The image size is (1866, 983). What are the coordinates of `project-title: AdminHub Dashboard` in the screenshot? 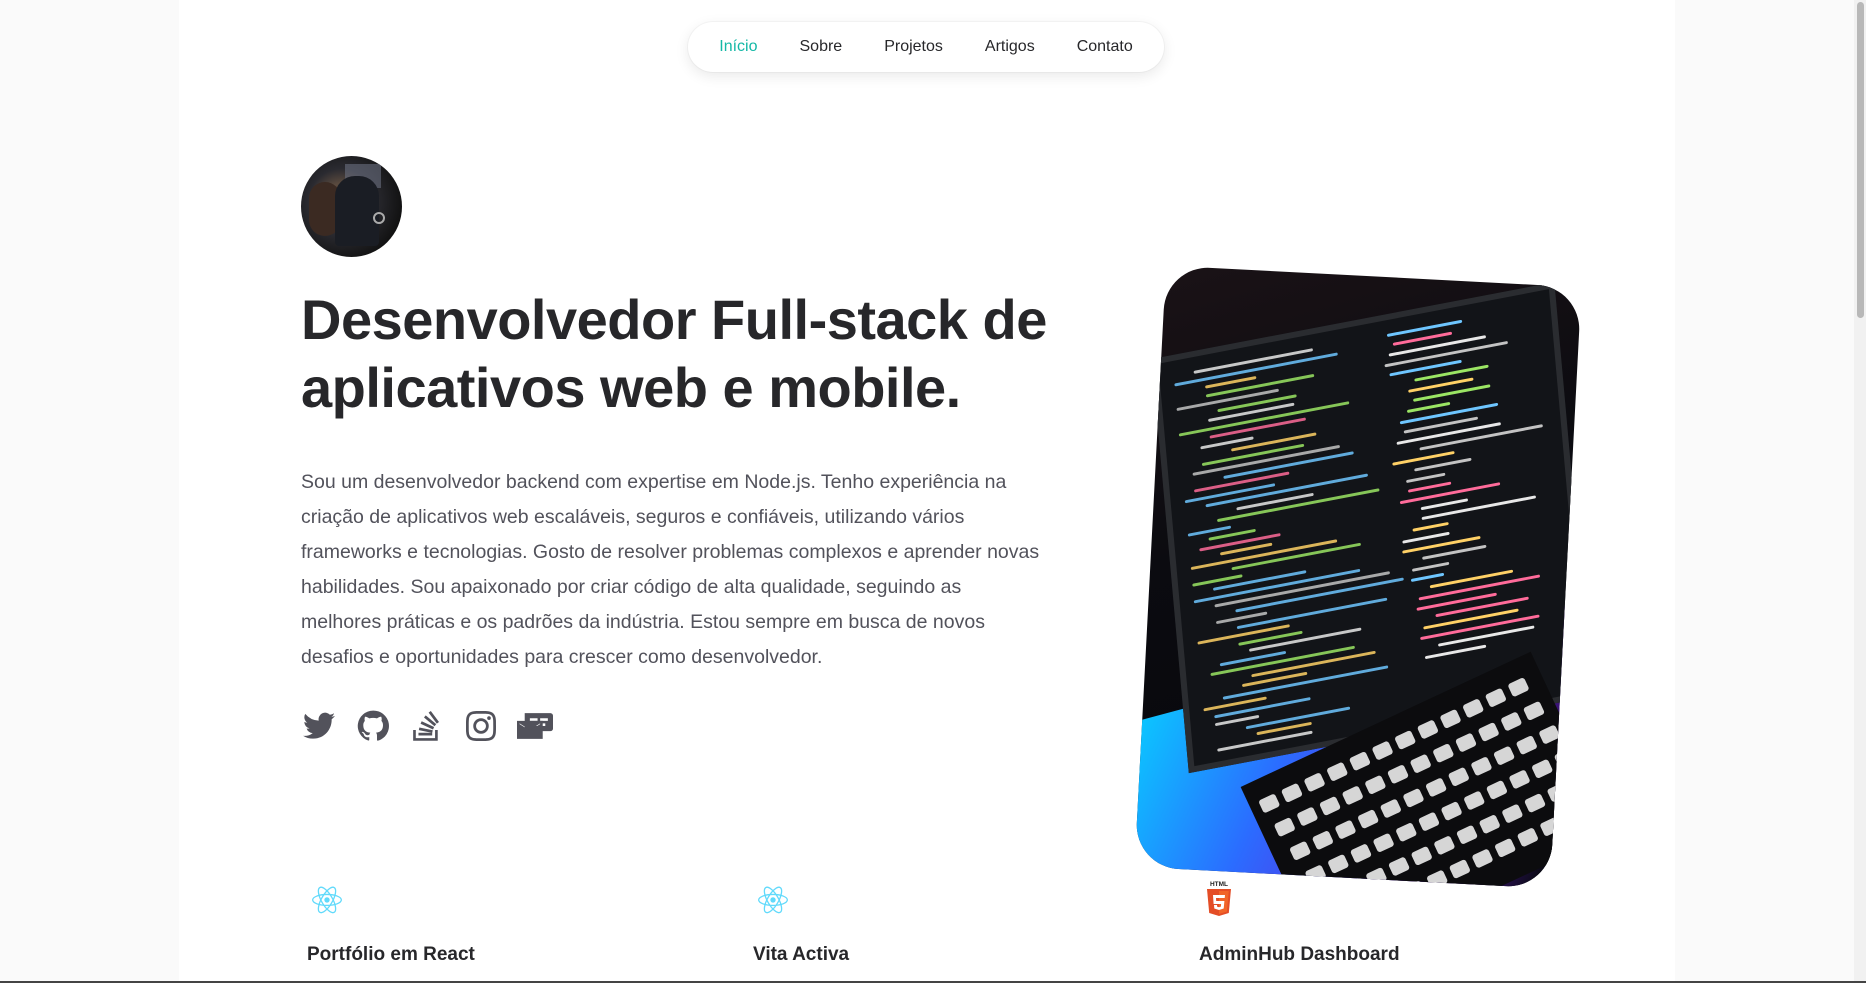 It's located at (1299, 954).